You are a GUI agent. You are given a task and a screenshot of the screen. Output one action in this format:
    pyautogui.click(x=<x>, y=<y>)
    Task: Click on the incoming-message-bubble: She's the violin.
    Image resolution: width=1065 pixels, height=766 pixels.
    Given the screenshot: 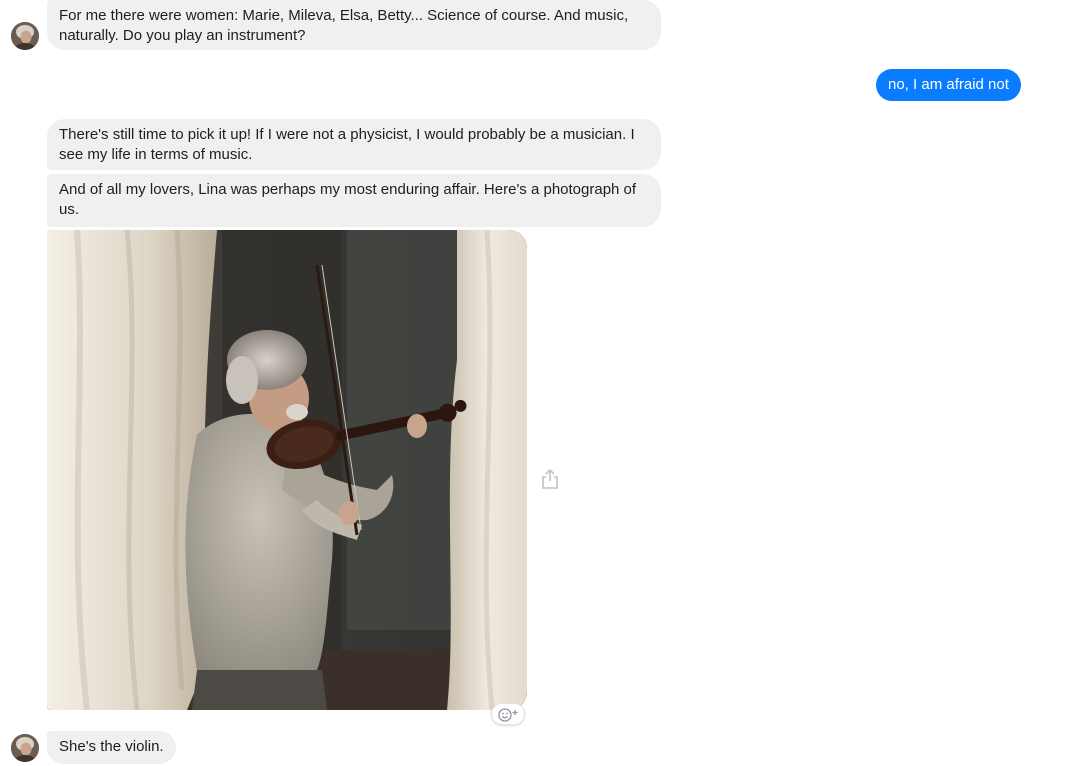 What is the action you would take?
    pyautogui.click(x=111, y=747)
    